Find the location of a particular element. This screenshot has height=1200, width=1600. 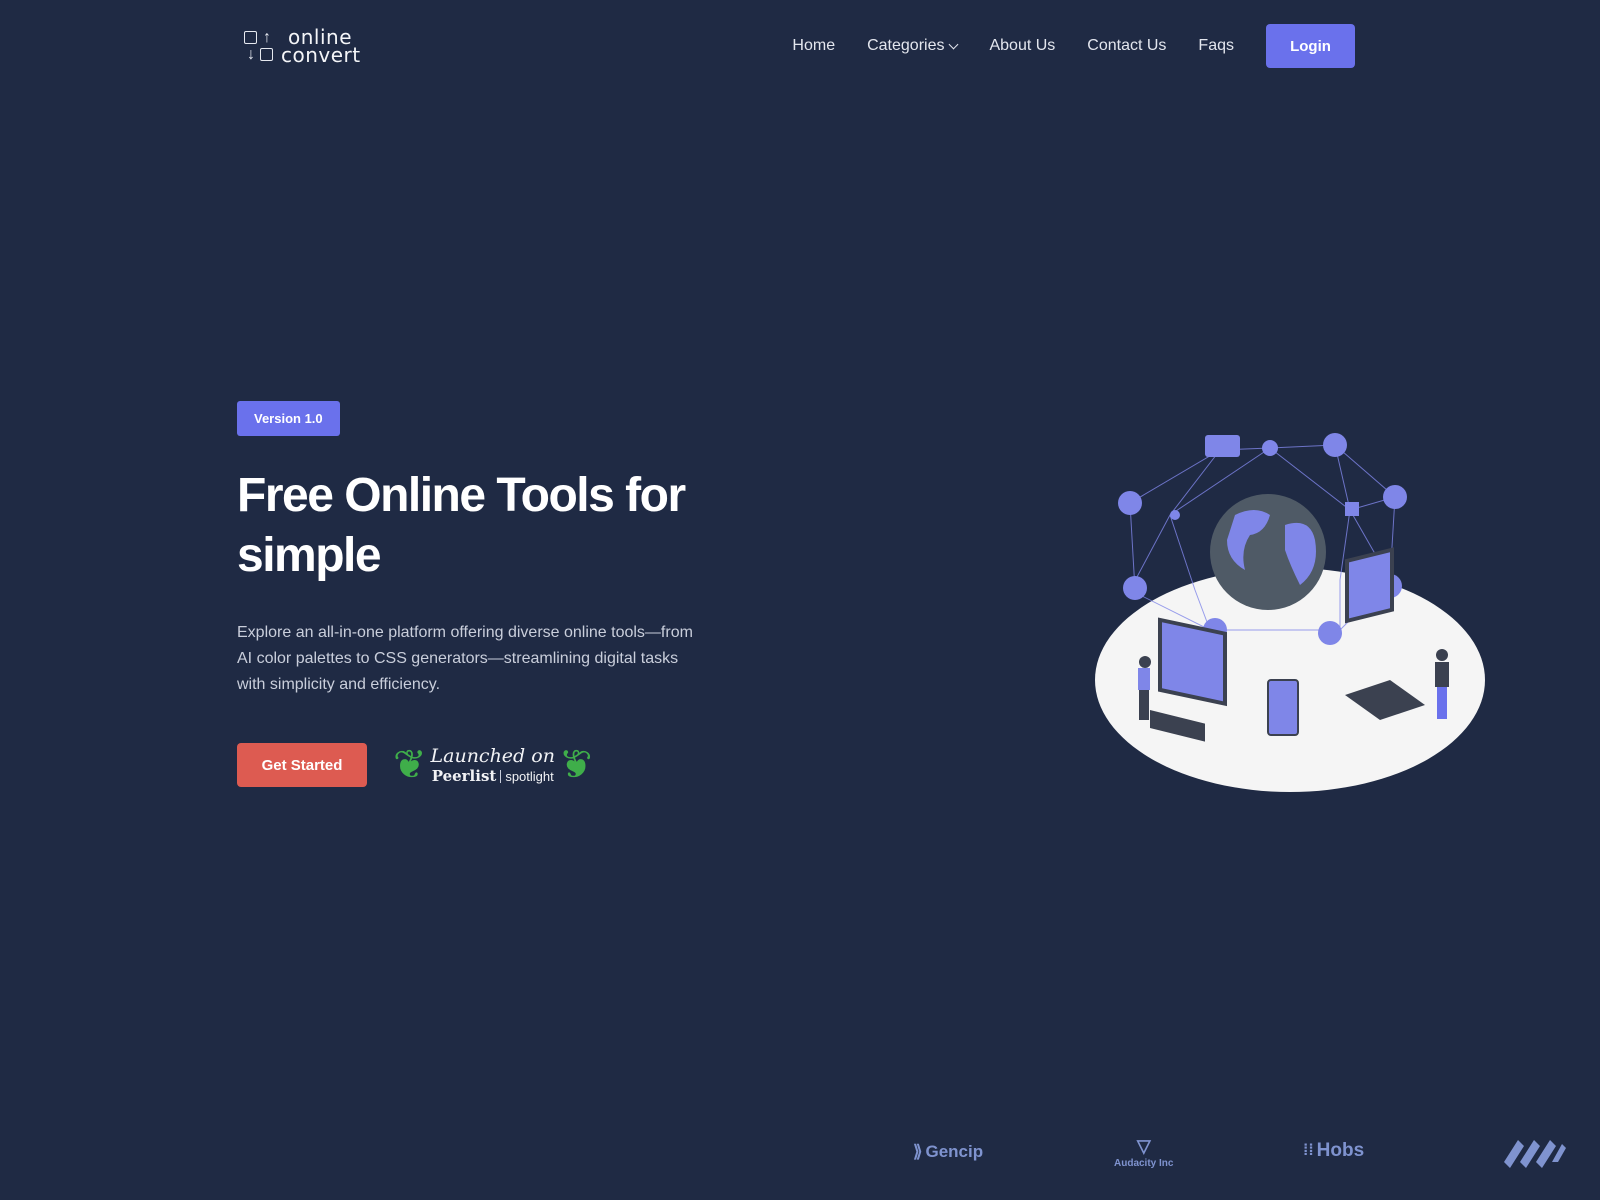

partner-m-logo is located at coordinates (1535, 1153).